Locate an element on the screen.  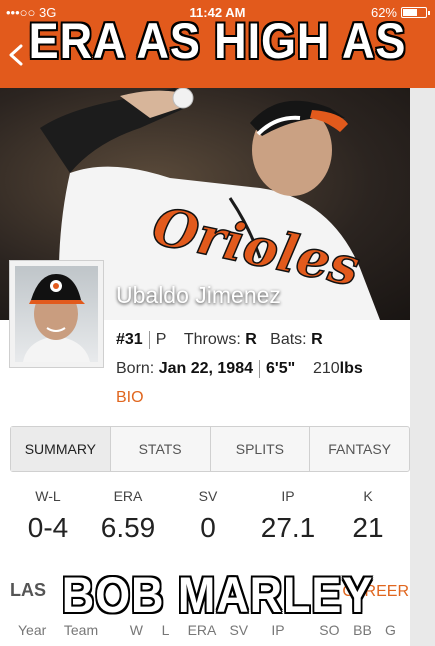
stat-value: 6.59 is located at coordinates (128, 527).